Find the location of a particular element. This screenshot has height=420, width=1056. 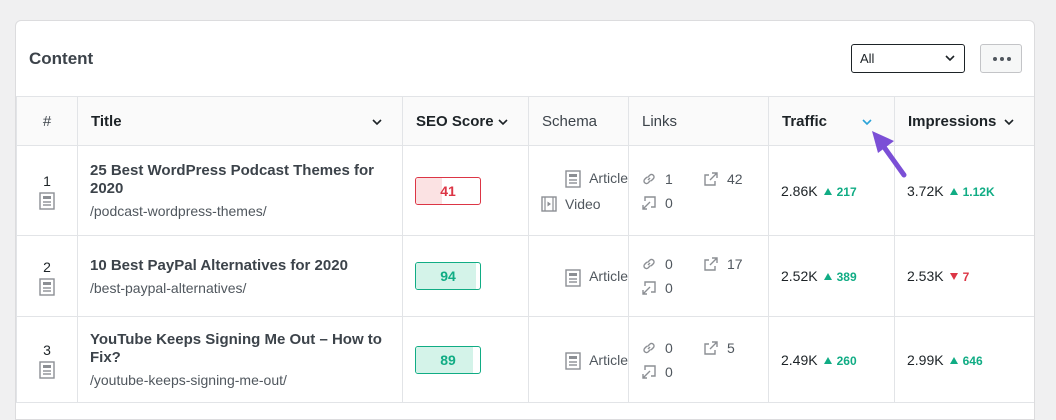

traffic-delta: 260 is located at coordinates (840, 360).